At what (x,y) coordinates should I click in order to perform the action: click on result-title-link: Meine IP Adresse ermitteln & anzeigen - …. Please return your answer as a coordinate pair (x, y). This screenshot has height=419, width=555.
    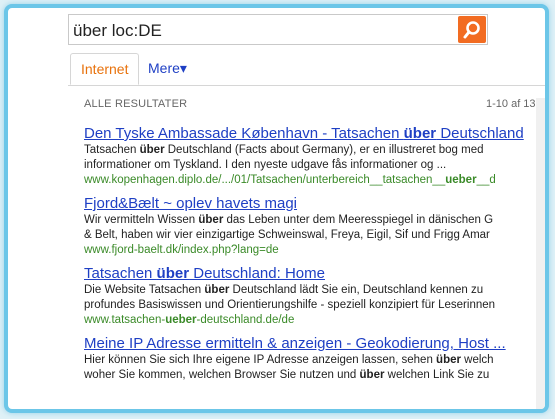
    Looking at the image, I should click on (314, 344).